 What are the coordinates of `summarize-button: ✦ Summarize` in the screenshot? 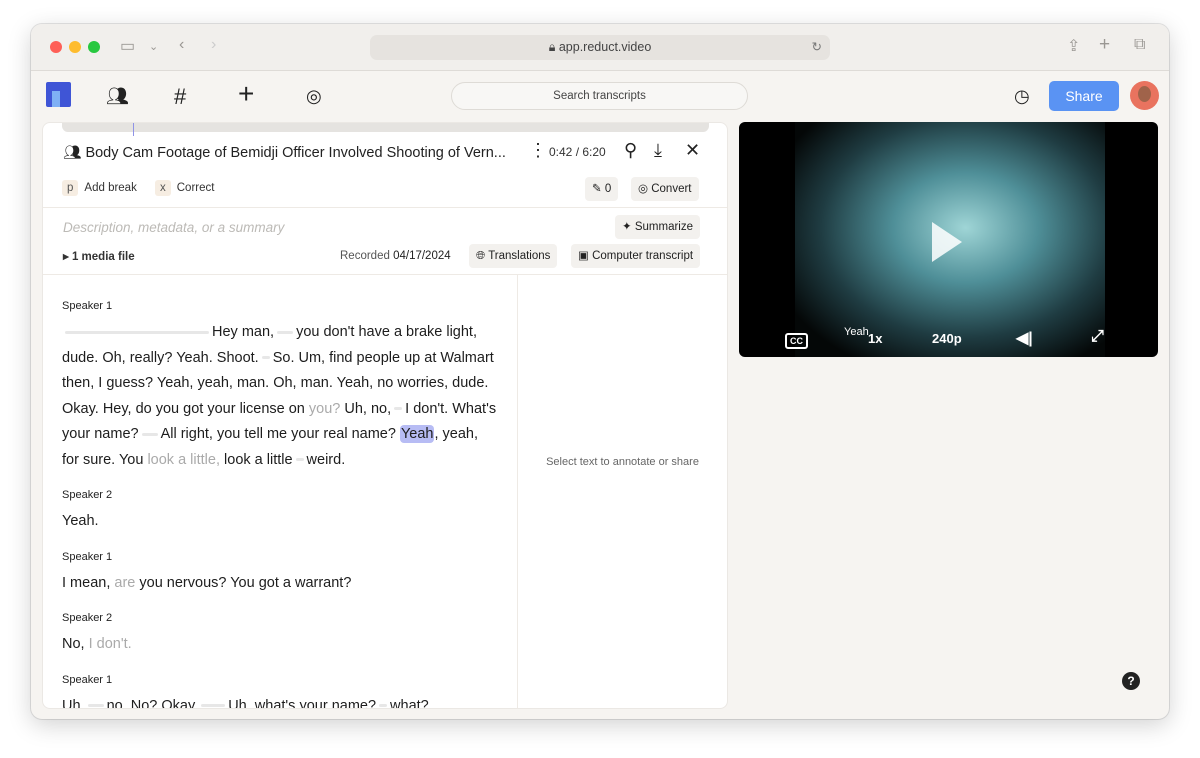 It's located at (657, 227).